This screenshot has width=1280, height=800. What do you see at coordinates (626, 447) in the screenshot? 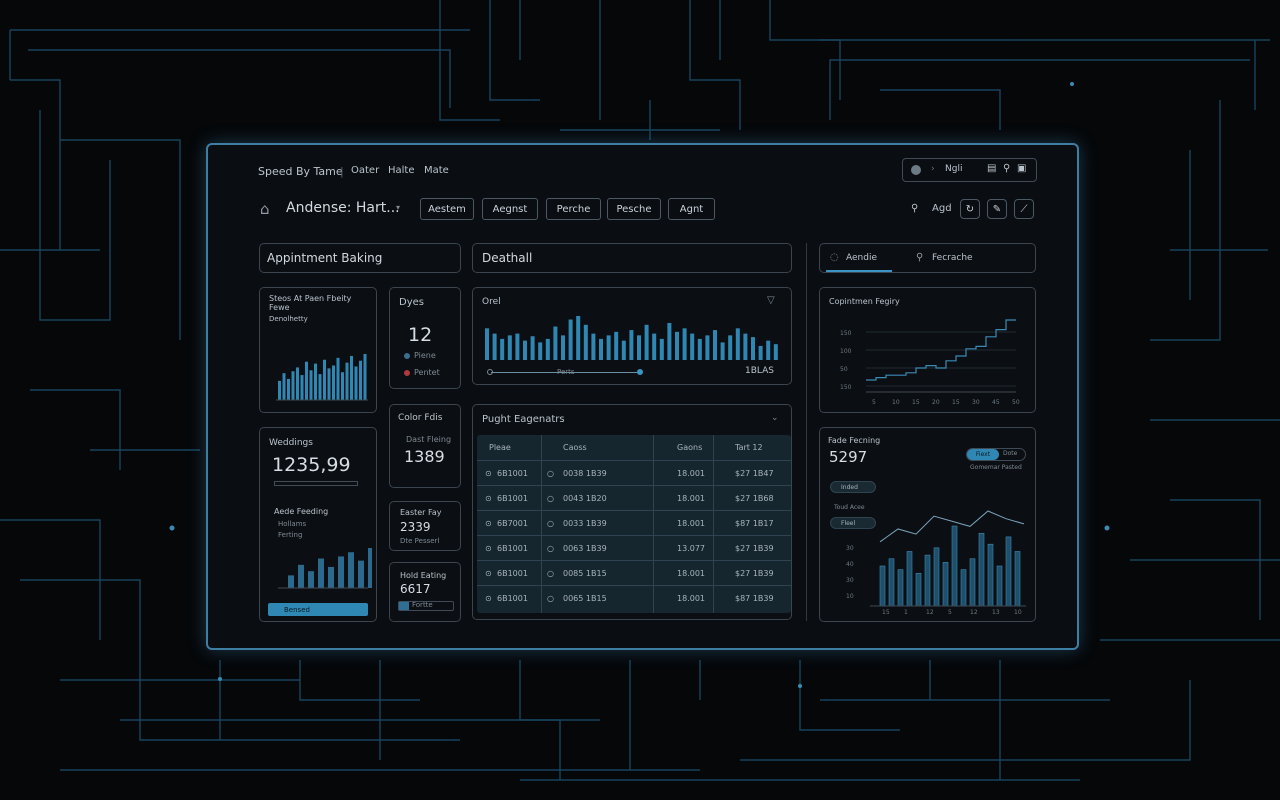
I see `table-header: Pleae Caoss Gaons Tart 12` at bounding box center [626, 447].